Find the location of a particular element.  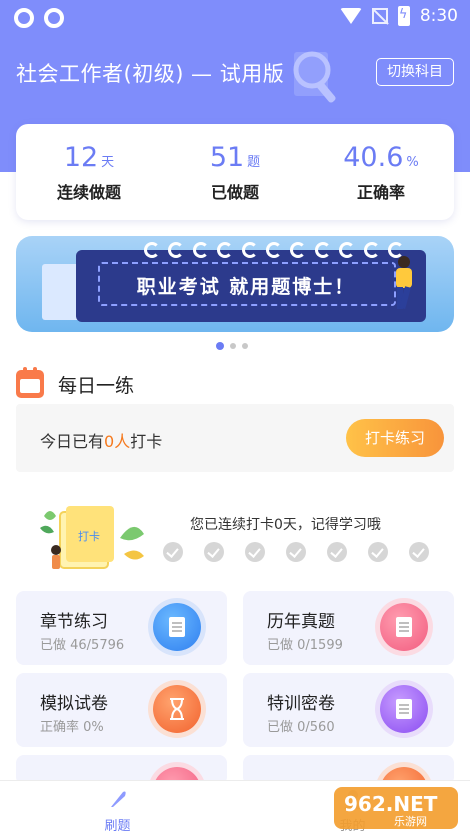

notebook-rings is located at coordinates (274, 250).